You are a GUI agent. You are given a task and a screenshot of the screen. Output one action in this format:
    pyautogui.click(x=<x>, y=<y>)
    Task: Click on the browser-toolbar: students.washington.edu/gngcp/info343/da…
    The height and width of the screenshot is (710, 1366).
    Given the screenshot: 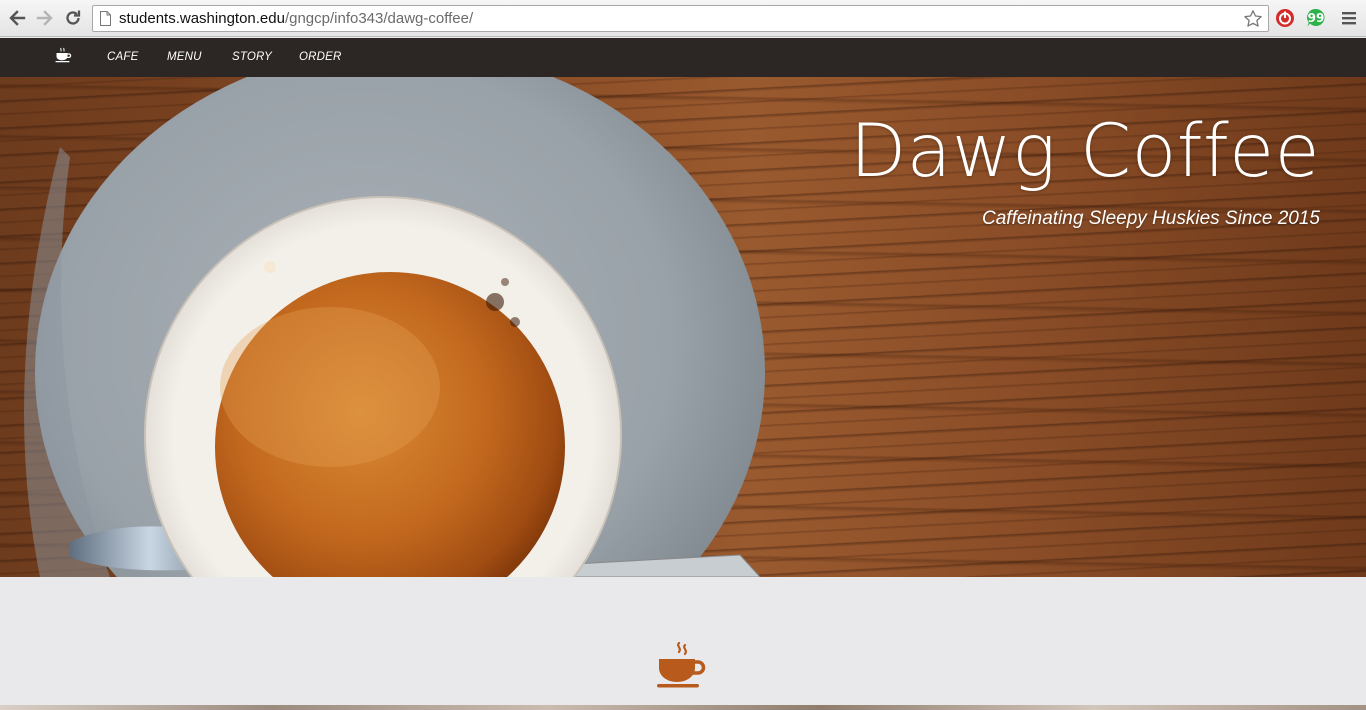 What is the action you would take?
    pyautogui.click(x=683, y=18)
    